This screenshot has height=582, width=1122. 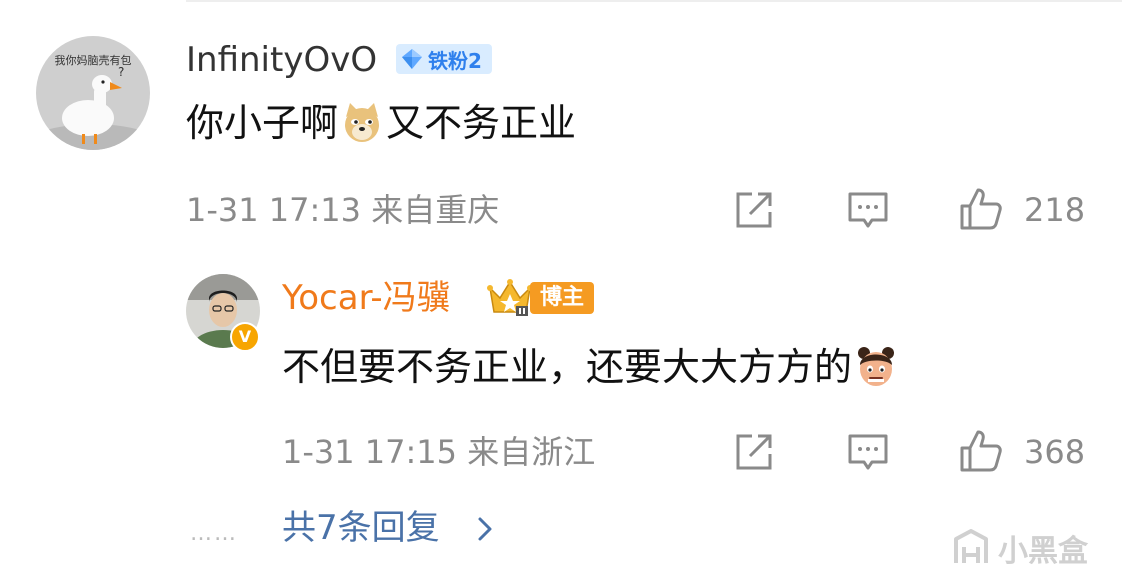 I want to click on crown-icon, so click(x=510, y=297).